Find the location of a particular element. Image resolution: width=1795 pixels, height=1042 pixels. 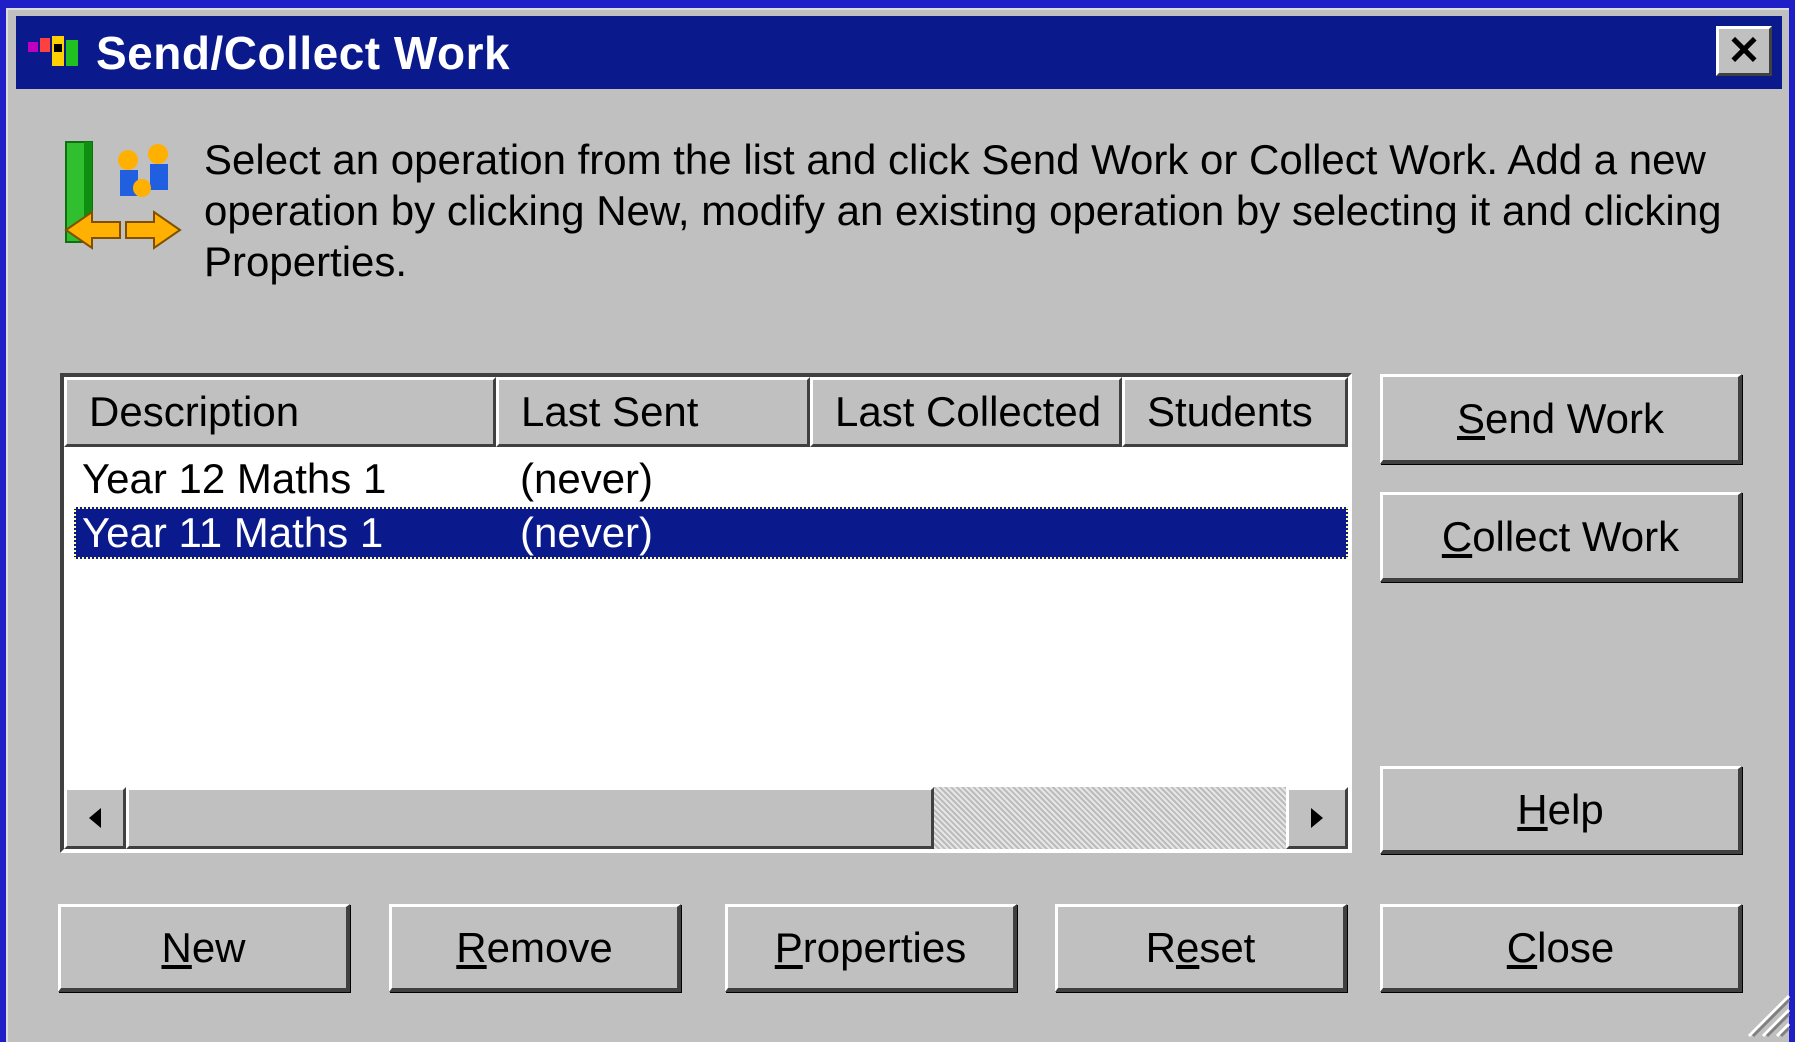

horizontal-scrollbar is located at coordinates (706, 818).